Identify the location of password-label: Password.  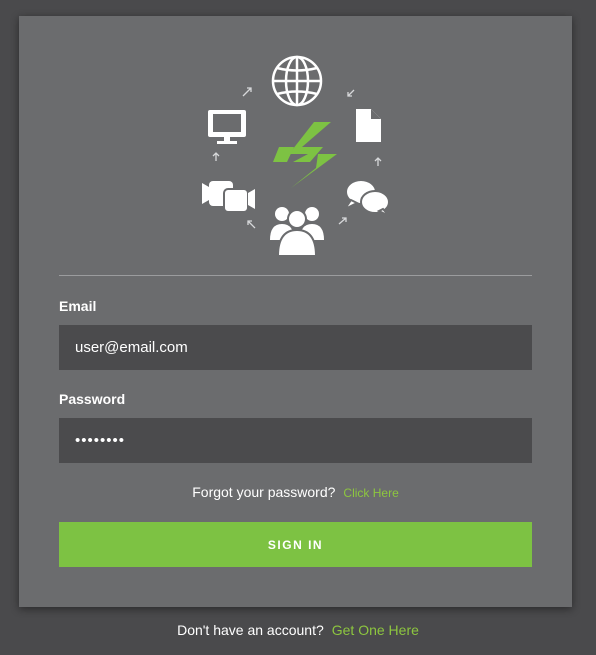
(92, 399).